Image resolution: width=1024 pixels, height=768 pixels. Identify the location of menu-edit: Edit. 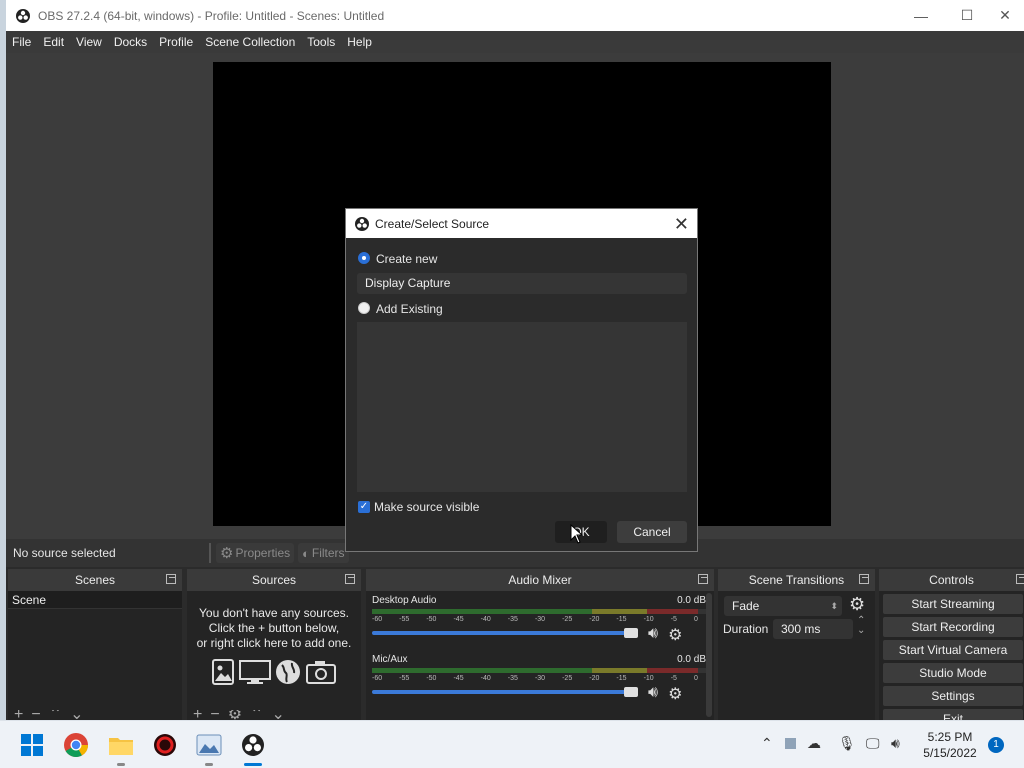
(53, 42).